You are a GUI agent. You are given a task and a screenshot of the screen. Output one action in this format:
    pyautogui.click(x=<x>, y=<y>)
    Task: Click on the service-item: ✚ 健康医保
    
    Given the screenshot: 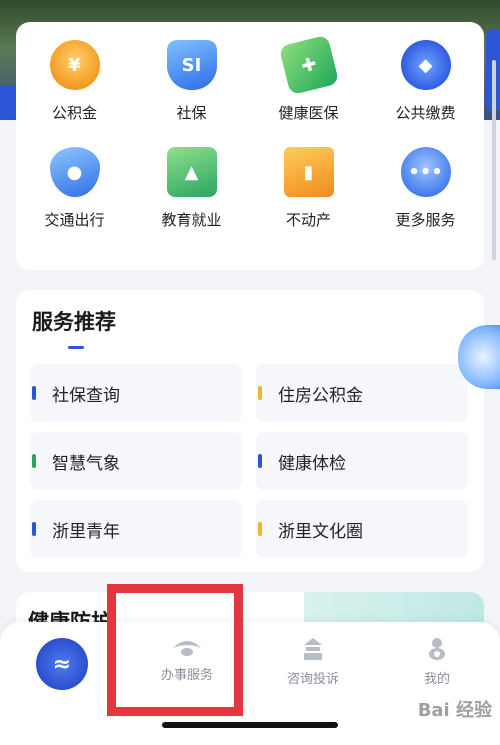 What is the action you would take?
    pyautogui.click(x=308, y=78)
    